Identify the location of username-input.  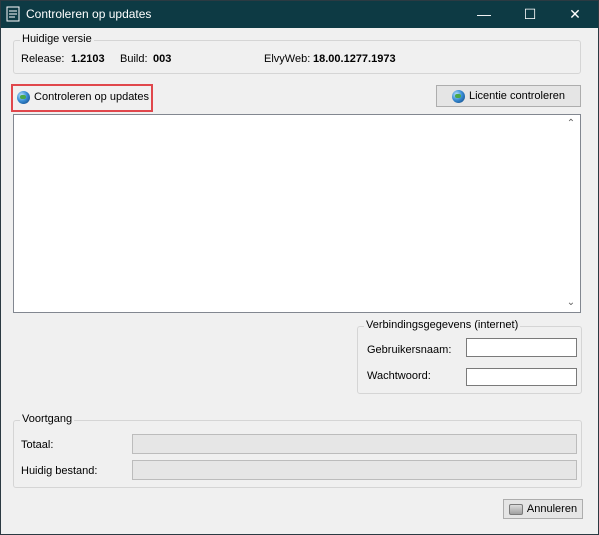
(521, 347).